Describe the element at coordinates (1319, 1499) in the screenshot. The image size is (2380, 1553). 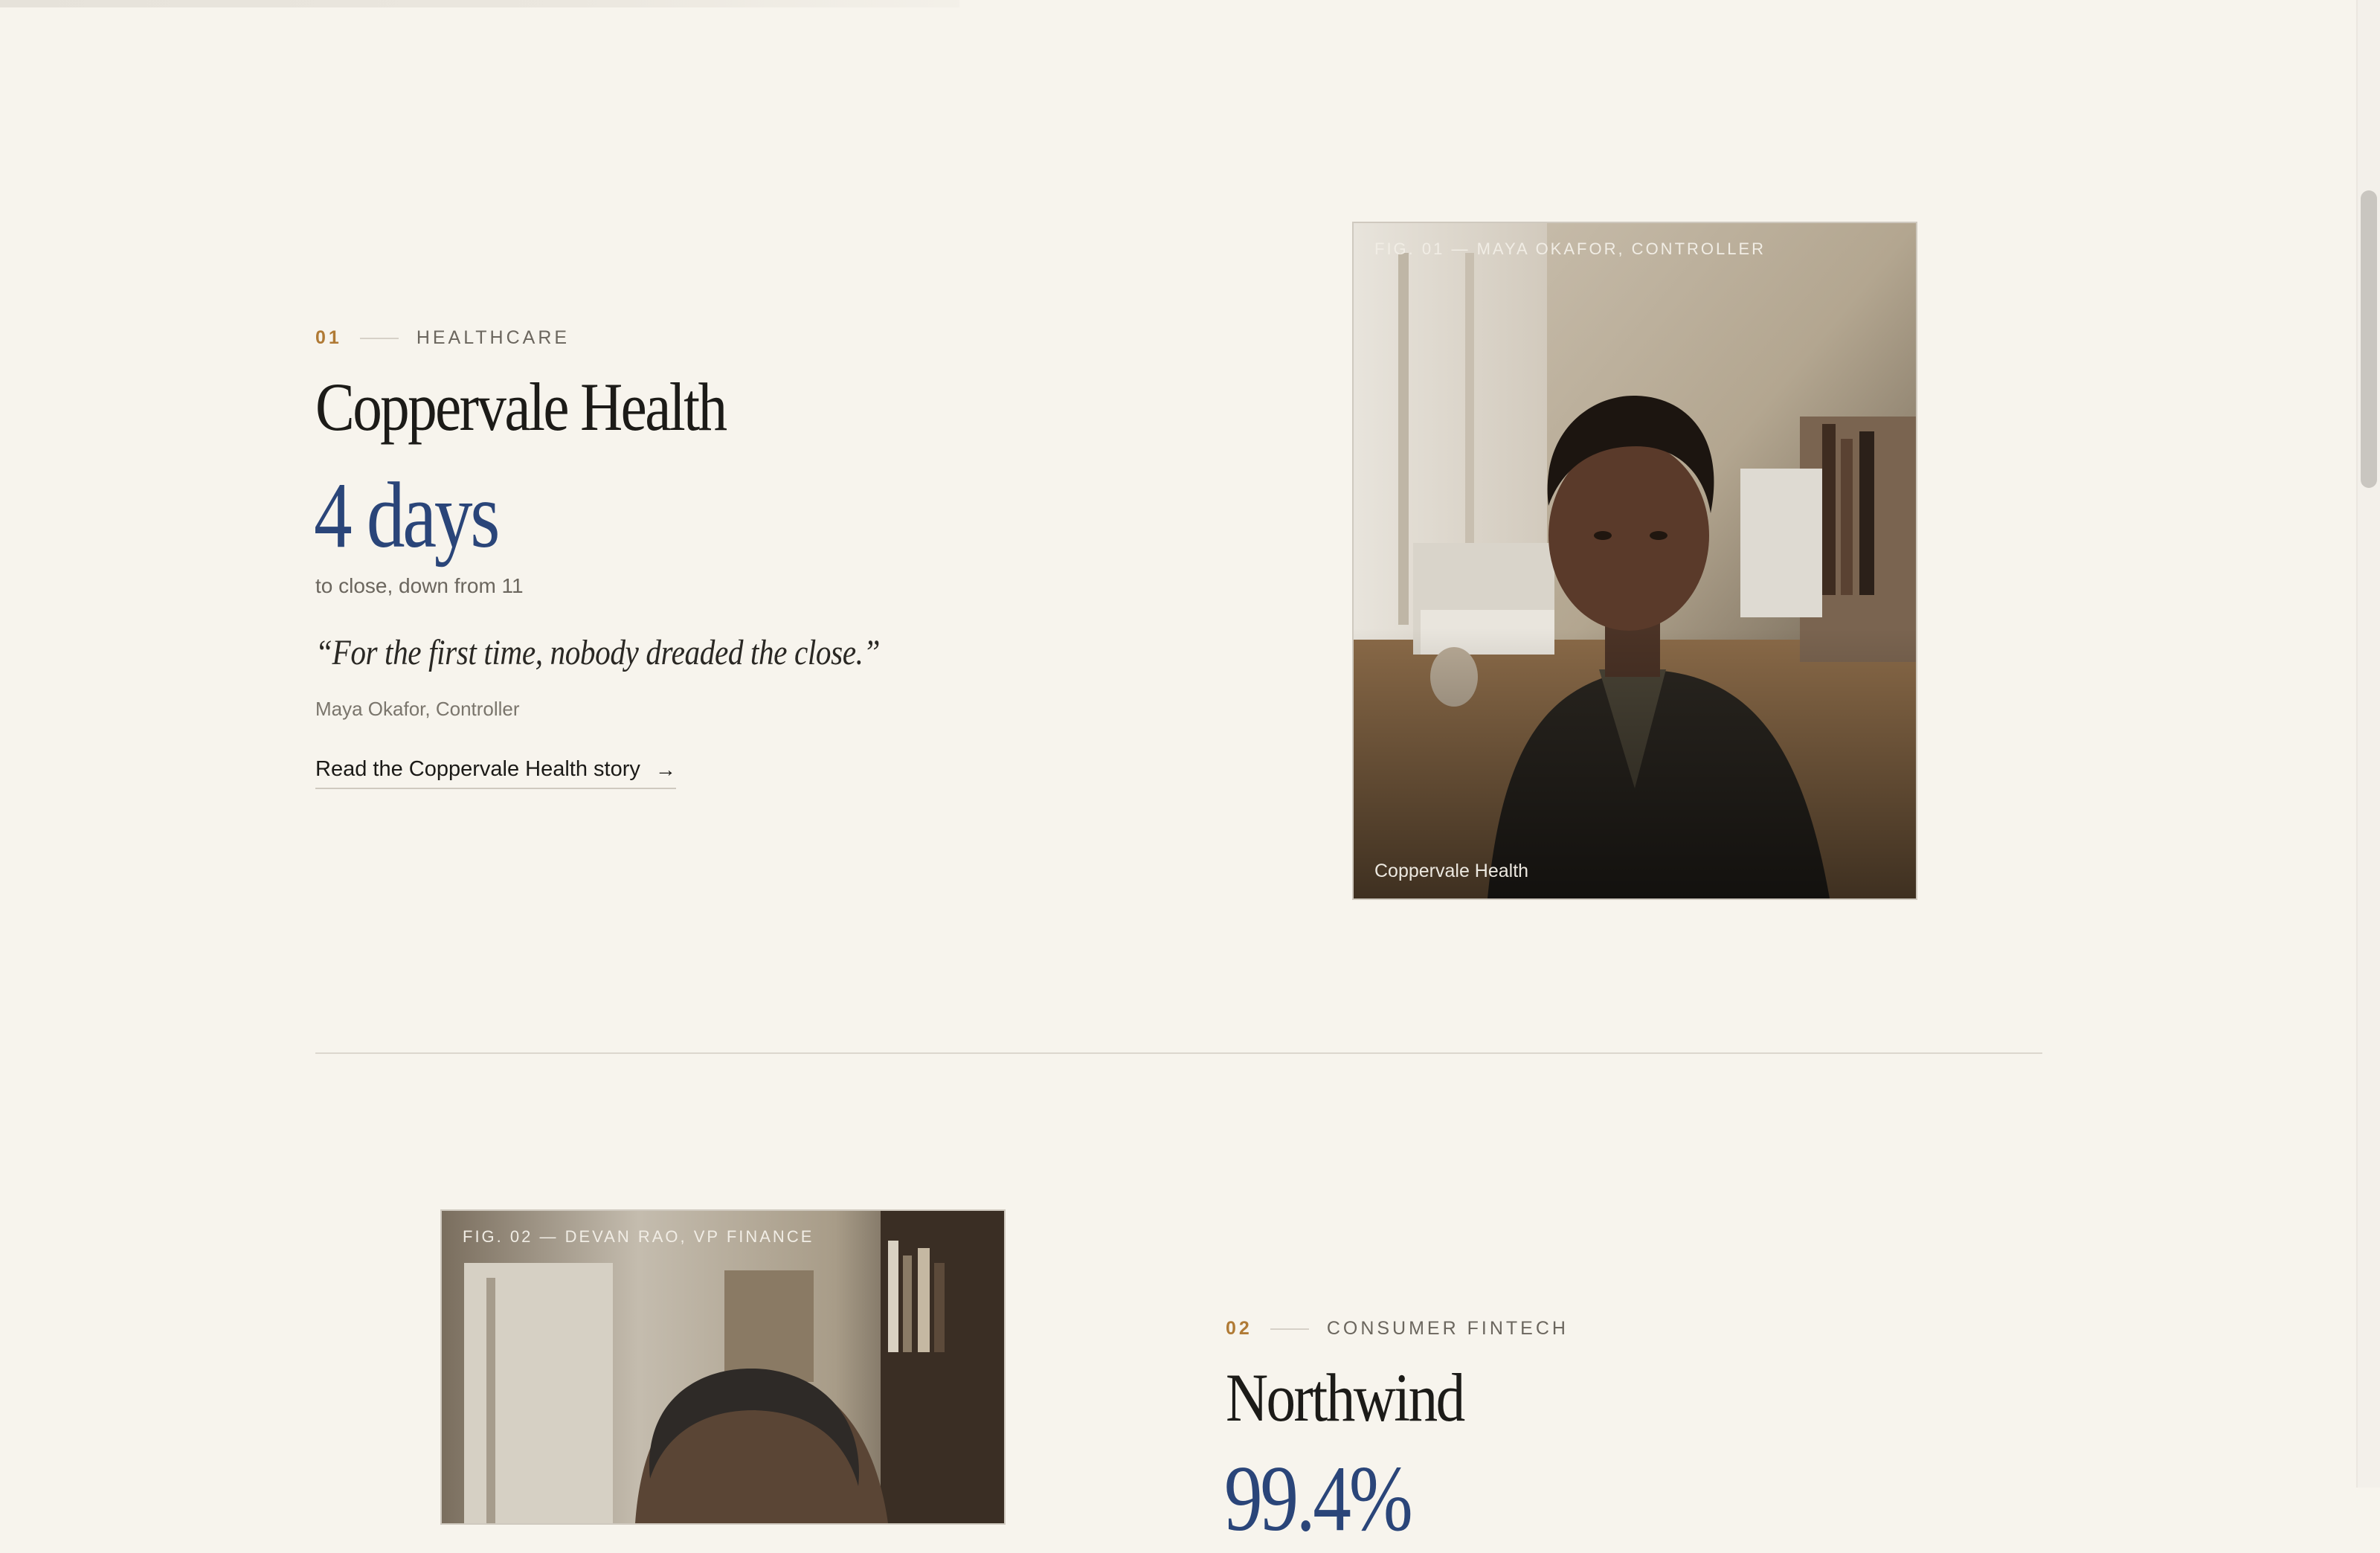
I see `headline-metric: 99.4%` at that location.